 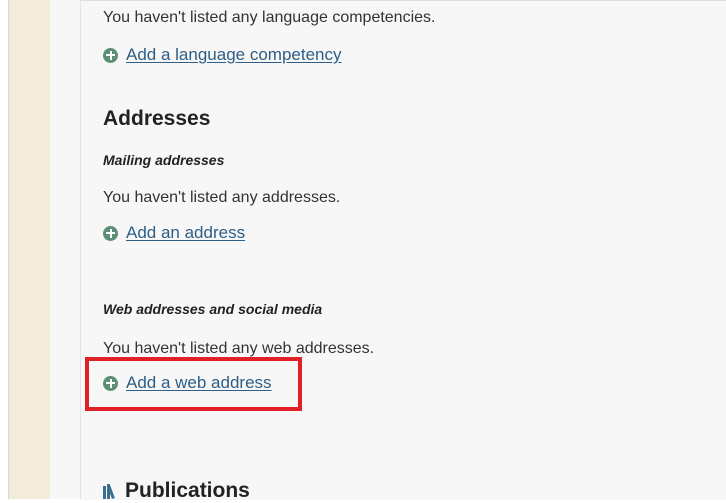 What do you see at coordinates (234, 54) in the screenshot?
I see `add-language-label: Add a language competency` at bounding box center [234, 54].